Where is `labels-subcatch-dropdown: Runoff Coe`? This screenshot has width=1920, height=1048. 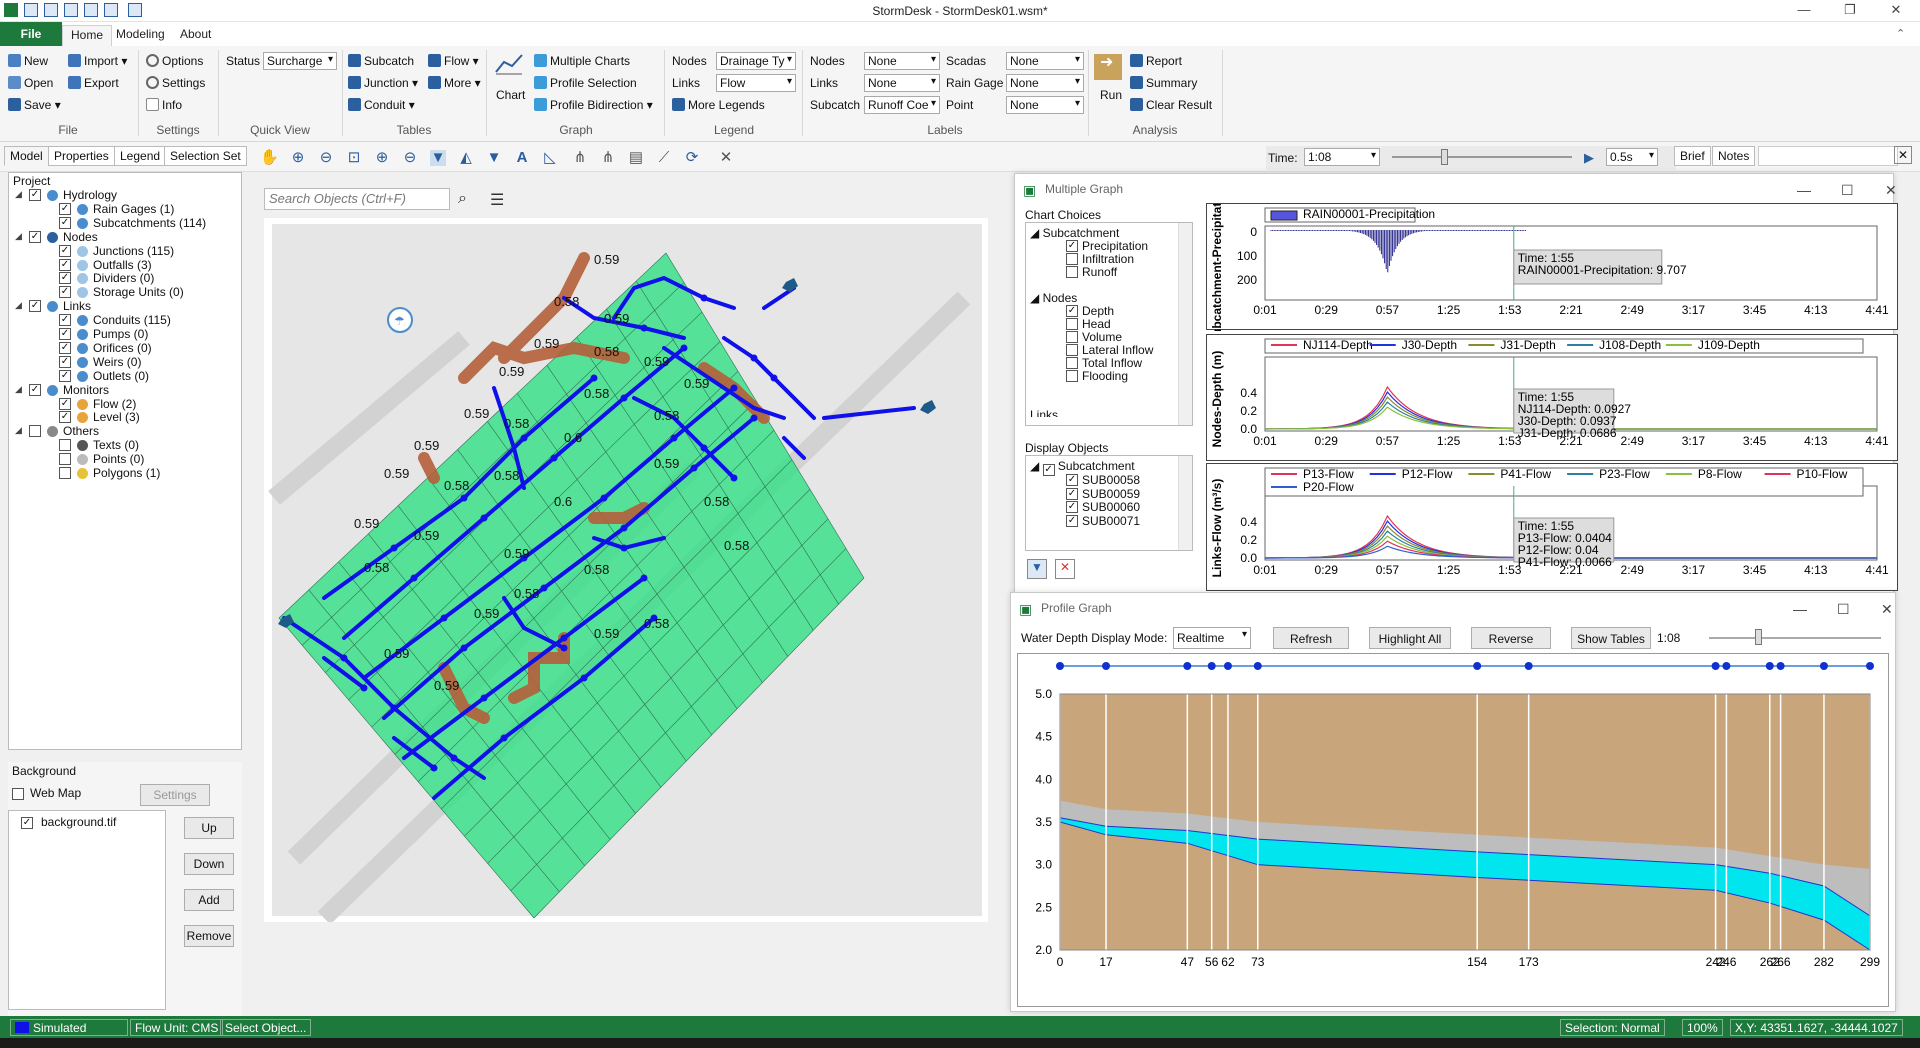
labels-subcatch-dropdown: Runoff Coe is located at coordinates (902, 105).